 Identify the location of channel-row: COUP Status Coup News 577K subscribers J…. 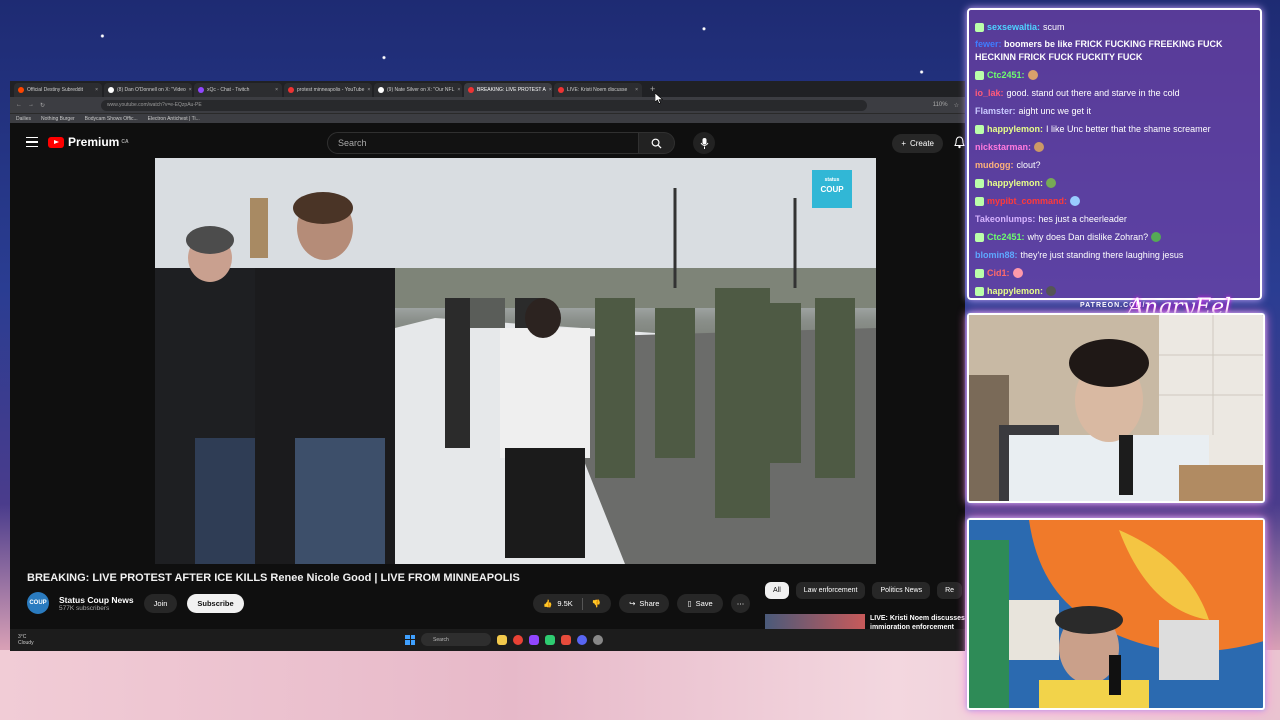
(135, 603).